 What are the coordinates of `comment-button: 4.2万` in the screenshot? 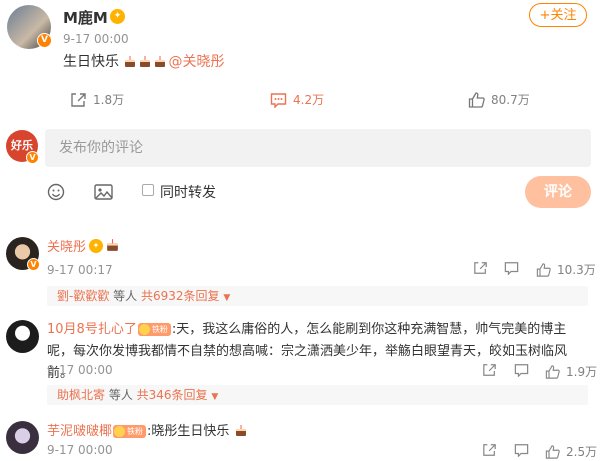 It's located at (297, 99).